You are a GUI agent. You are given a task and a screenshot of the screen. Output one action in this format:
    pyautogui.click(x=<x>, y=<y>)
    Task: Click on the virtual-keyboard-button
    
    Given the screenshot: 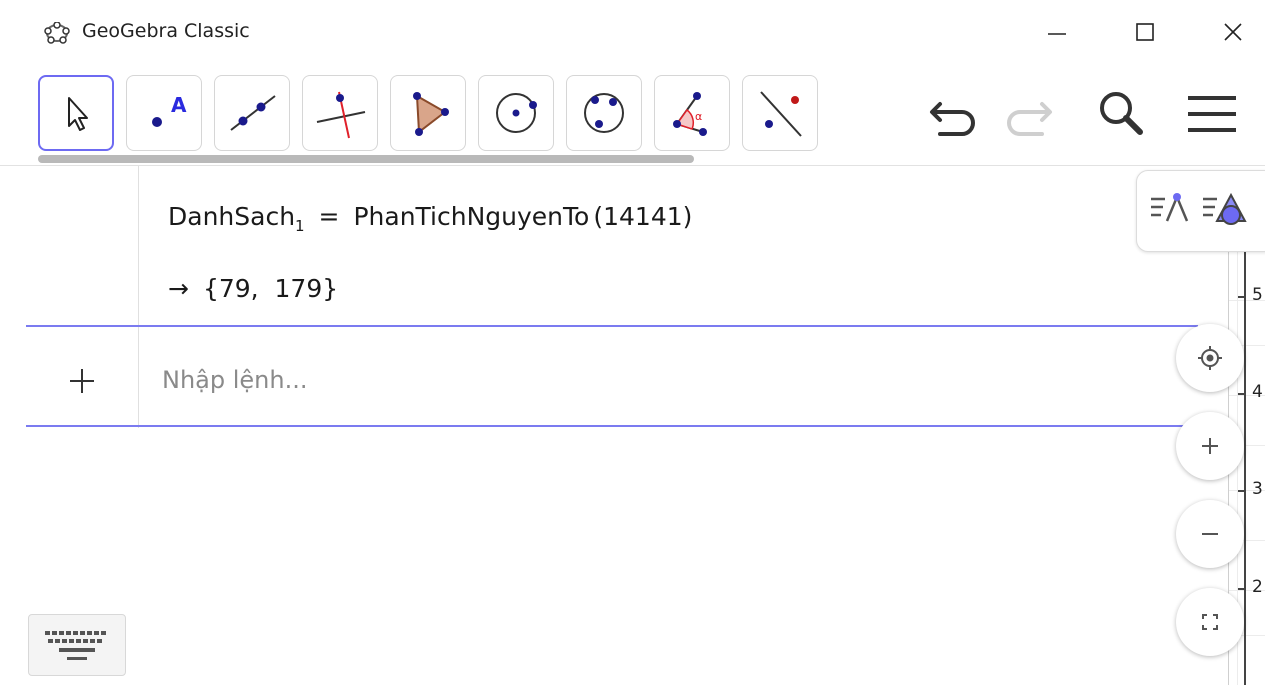 What is the action you would take?
    pyautogui.click(x=77, y=645)
    